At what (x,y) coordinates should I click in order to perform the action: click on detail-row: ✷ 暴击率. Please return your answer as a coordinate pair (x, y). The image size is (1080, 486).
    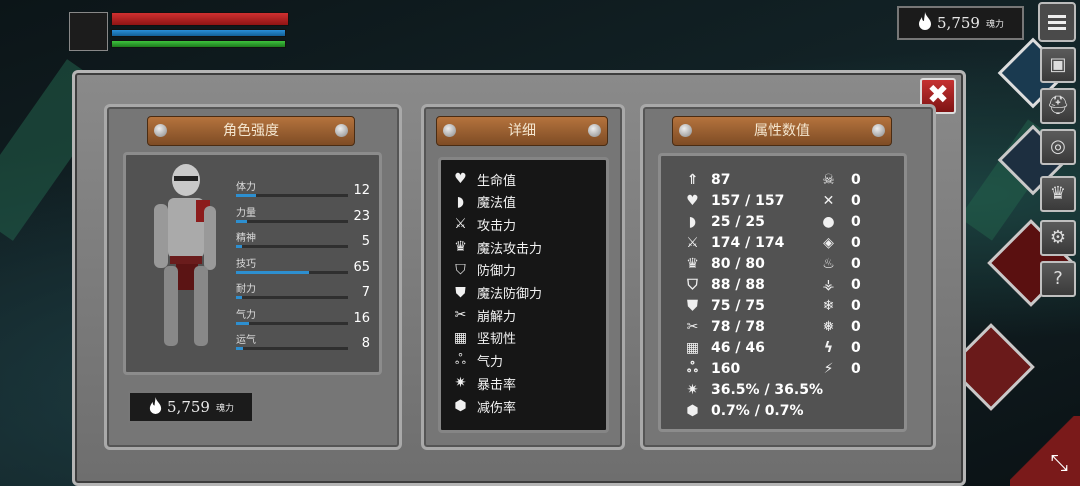
    Looking at the image, I should click on (484, 383).